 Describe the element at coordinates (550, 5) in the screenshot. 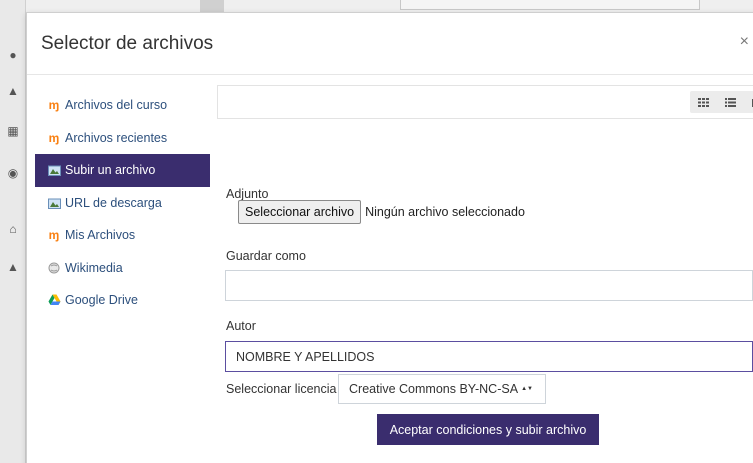

I see `background-editor-toolbar` at that location.